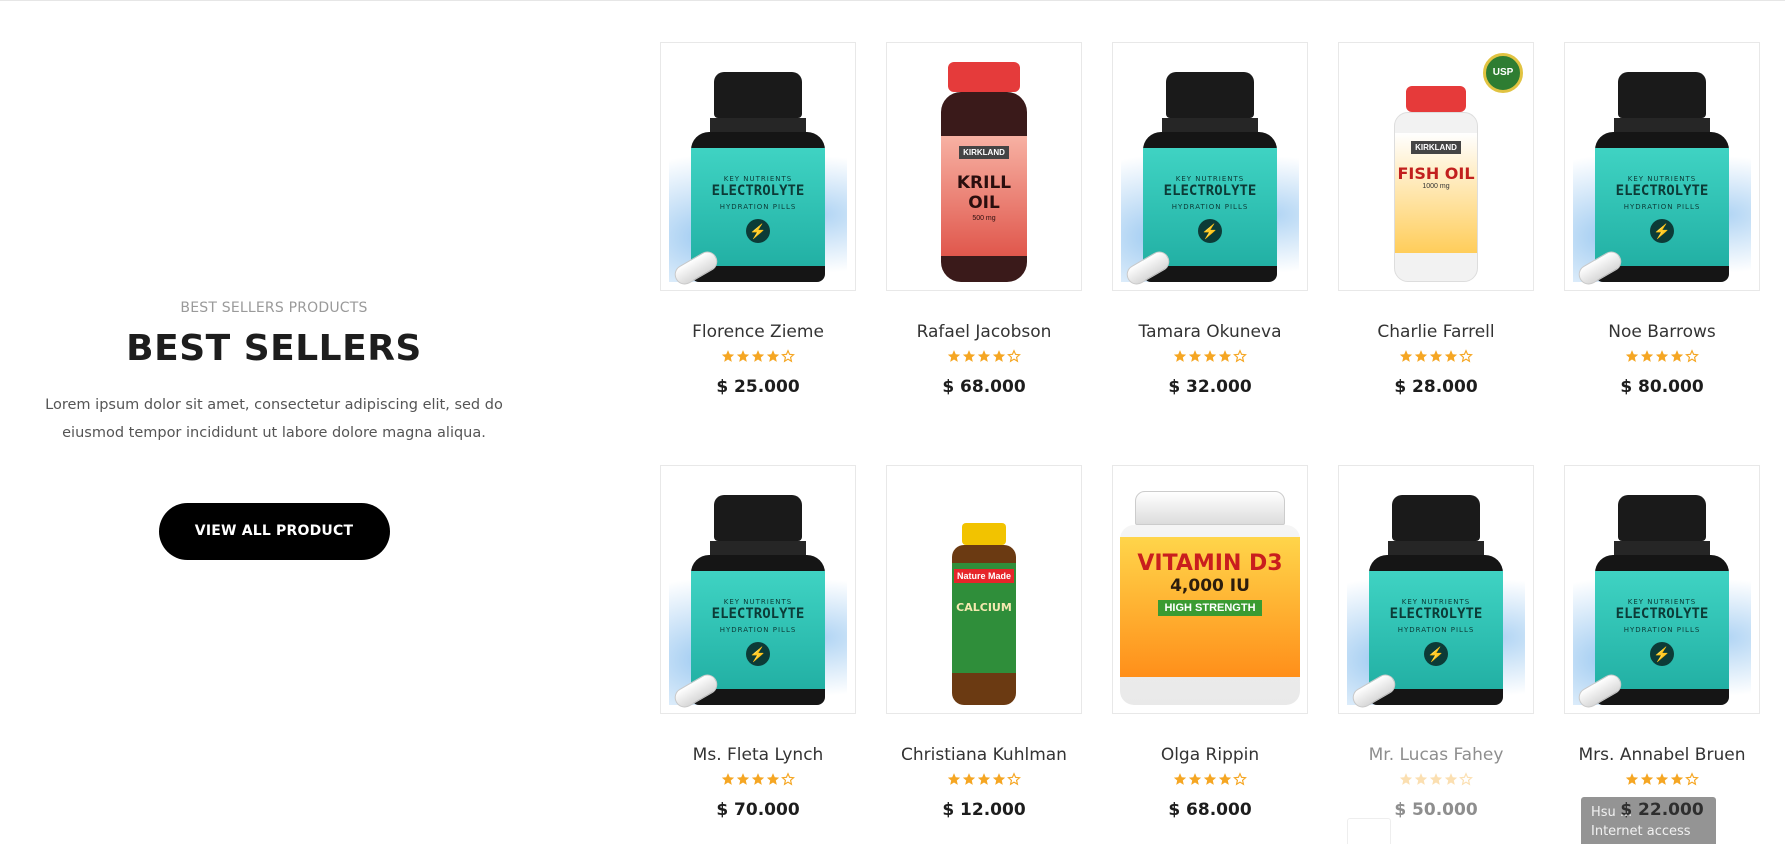 The height and width of the screenshot is (844, 1785). Describe the element at coordinates (1648, 820) in the screenshot. I see `network-toast: Hsu ... Internet access` at that location.